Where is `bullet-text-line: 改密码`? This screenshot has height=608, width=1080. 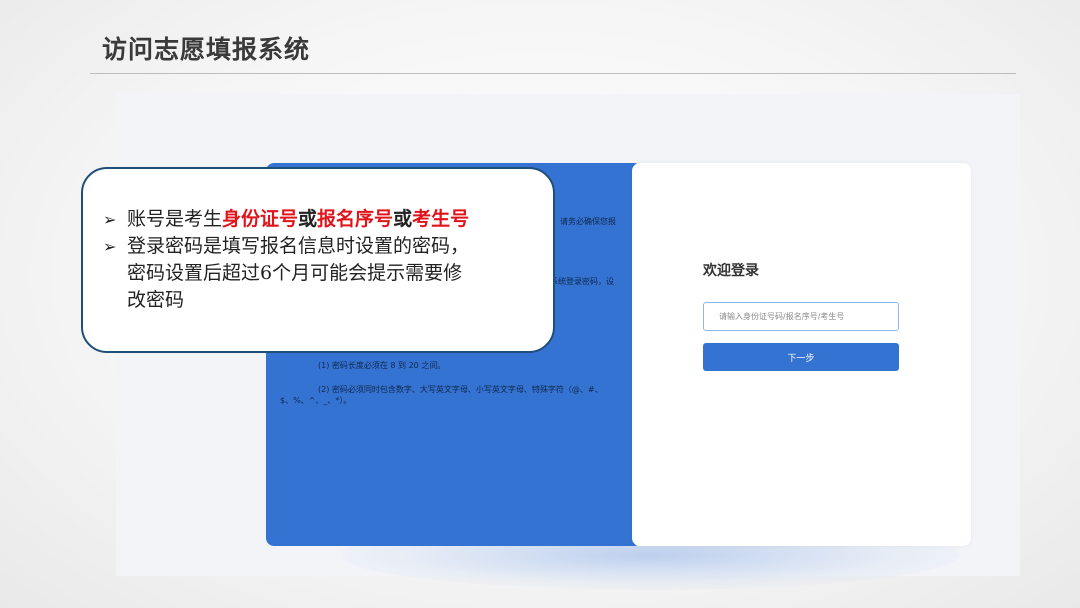 bullet-text-line: 改密码 is located at coordinates (156, 300).